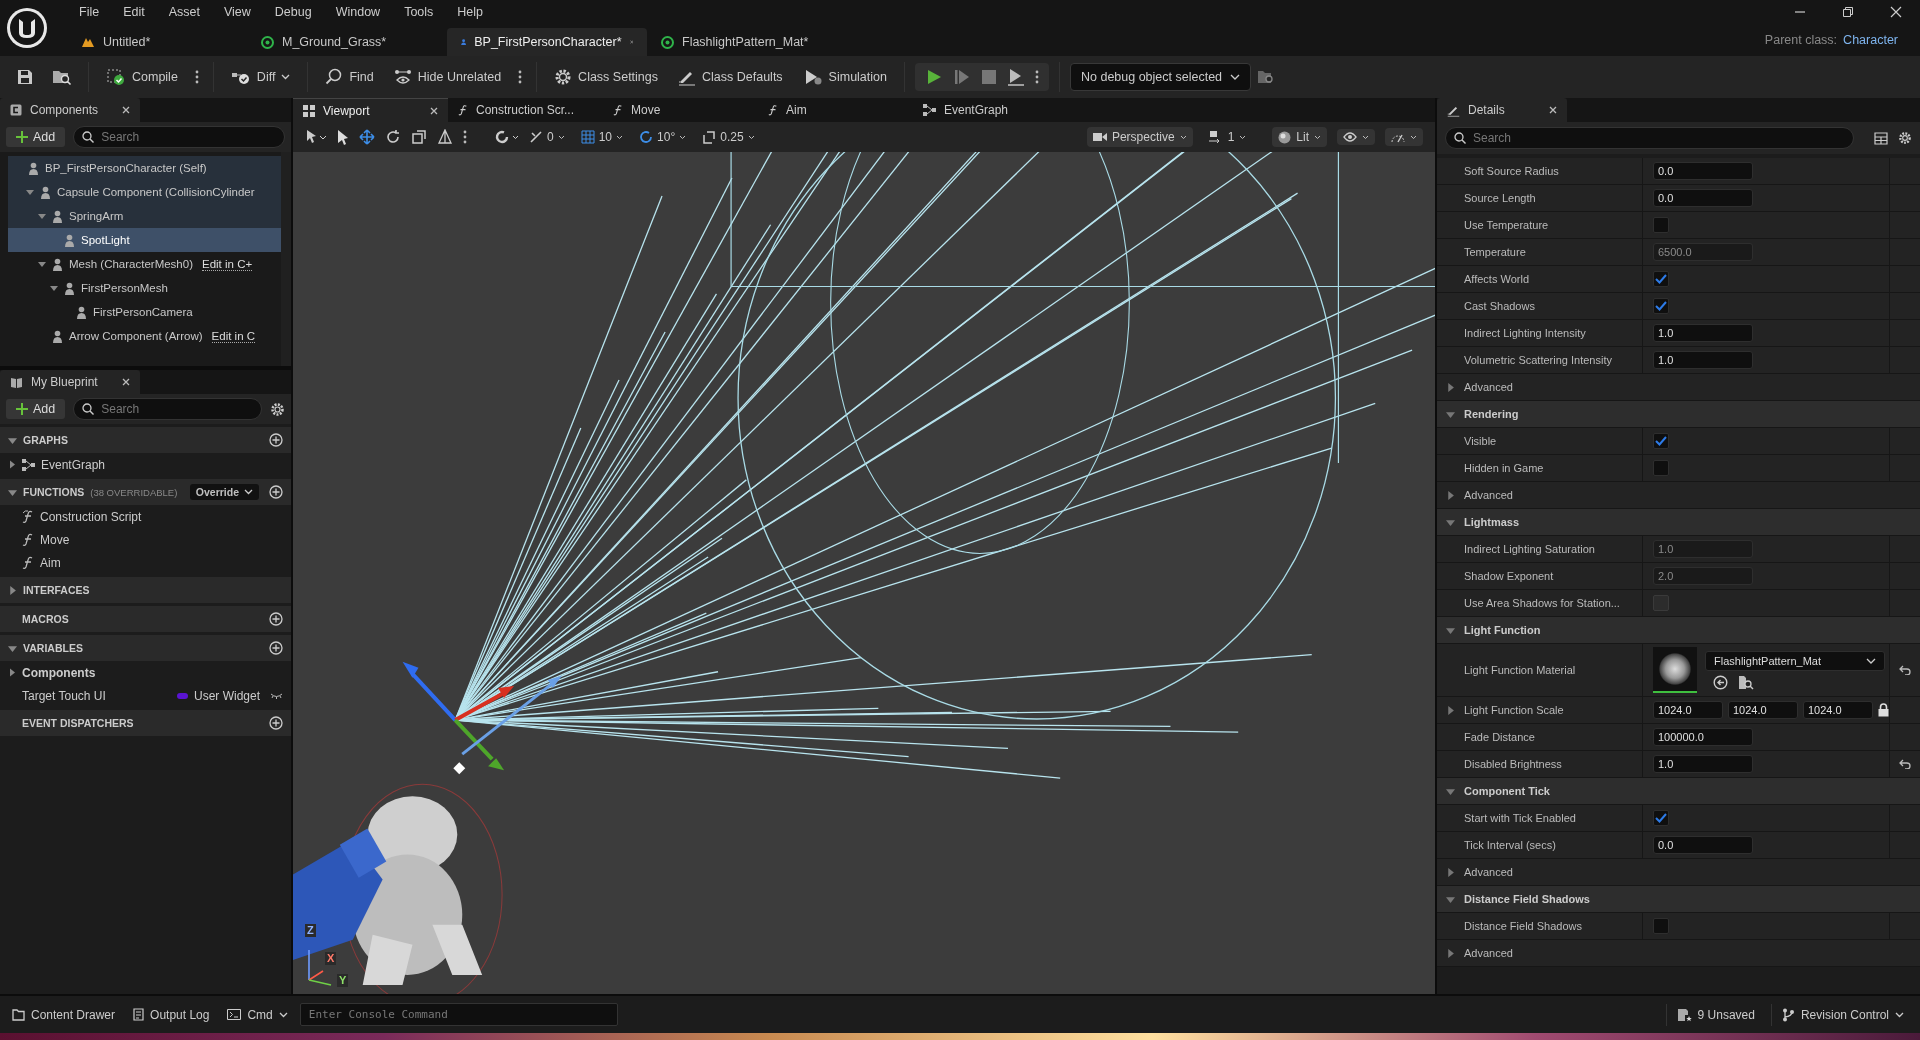  I want to click on play-icon, so click(934, 77).